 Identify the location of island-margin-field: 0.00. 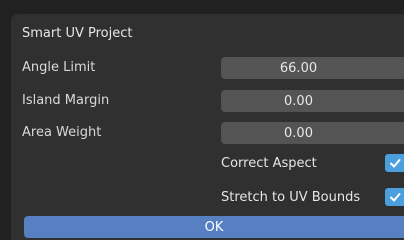
(312, 101).